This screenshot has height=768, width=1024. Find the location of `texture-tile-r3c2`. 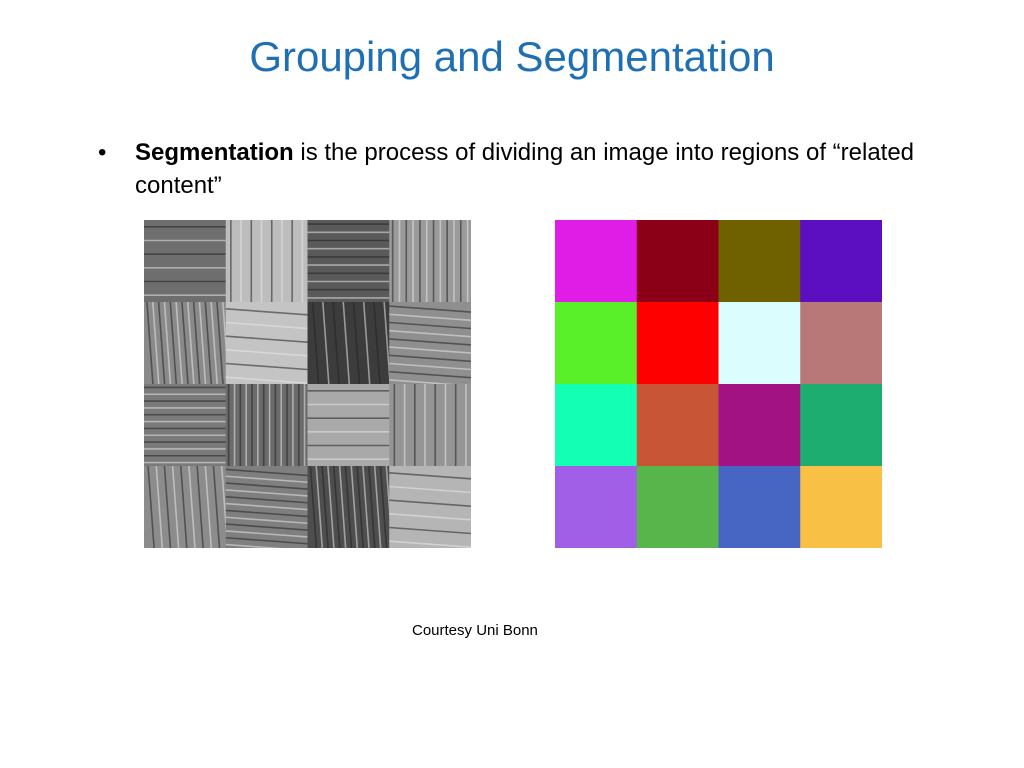

texture-tile-r3c2 is located at coordinates (266, 425).